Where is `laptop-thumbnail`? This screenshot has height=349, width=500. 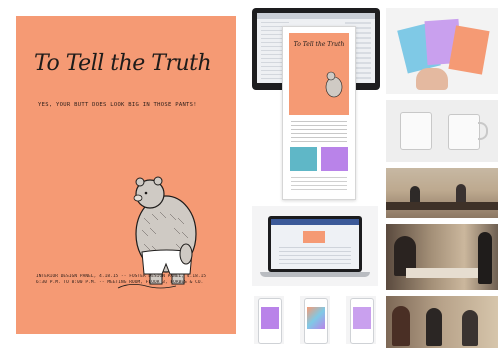
laptop-thumbnail is located at coordinates (315, 246).